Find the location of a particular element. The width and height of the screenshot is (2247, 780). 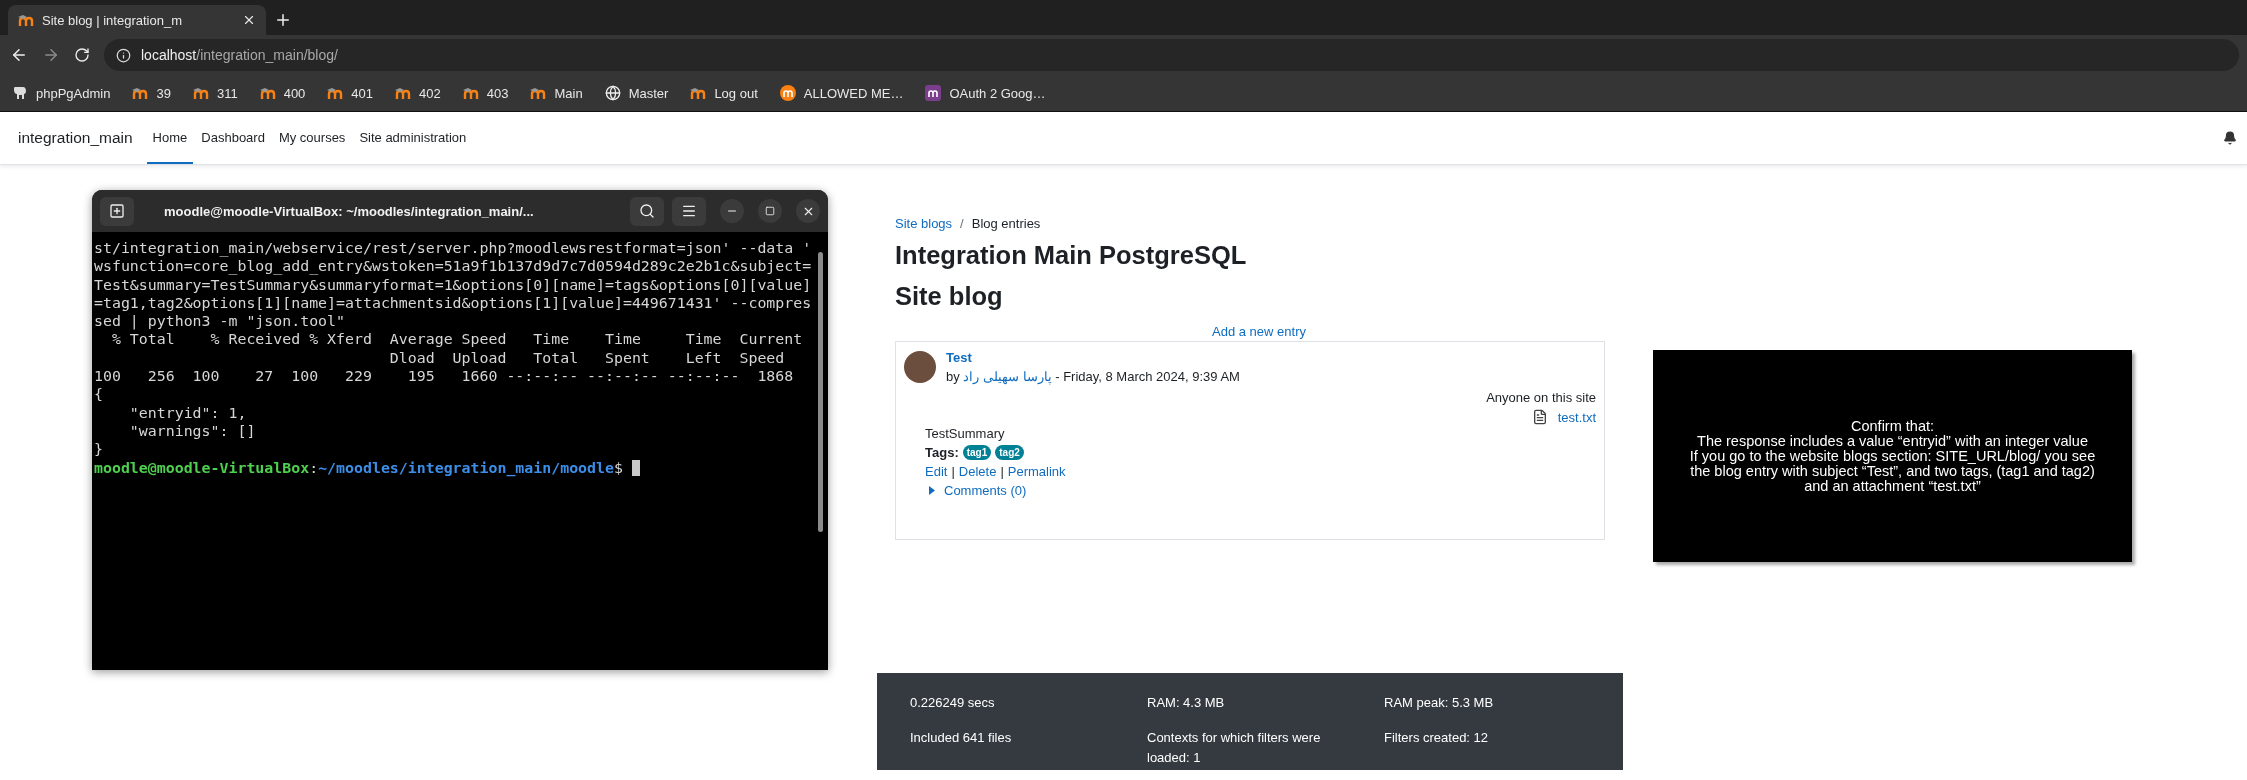

footer-stat: Filters created: 12 is located at coordinates (1437, 738).